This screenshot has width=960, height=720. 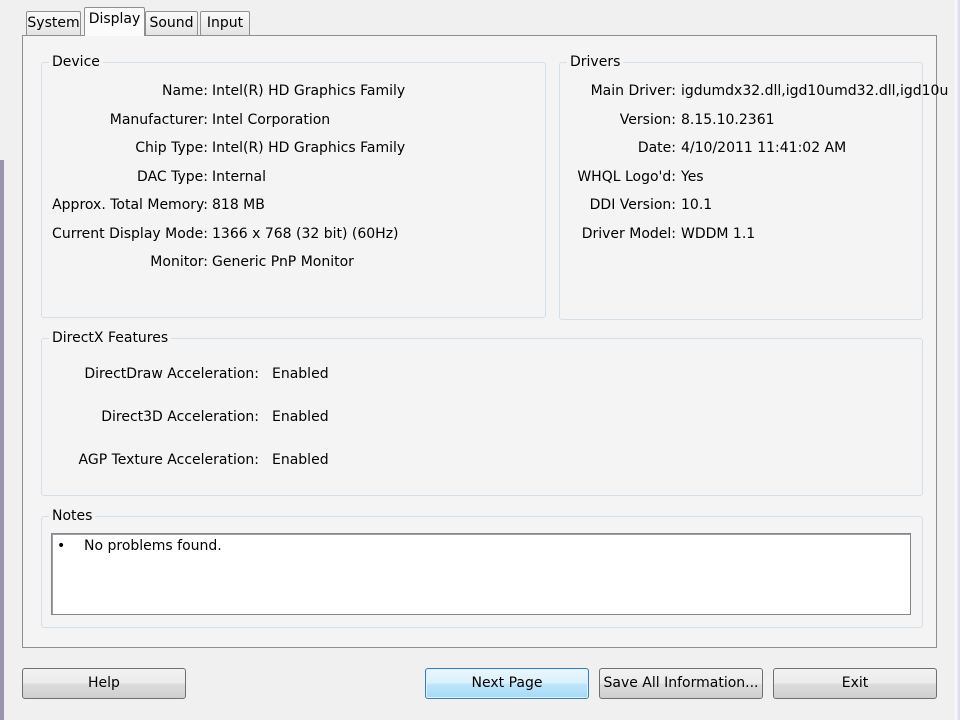 I want to click on exit-button: Exit, so click(x=855, y=683).